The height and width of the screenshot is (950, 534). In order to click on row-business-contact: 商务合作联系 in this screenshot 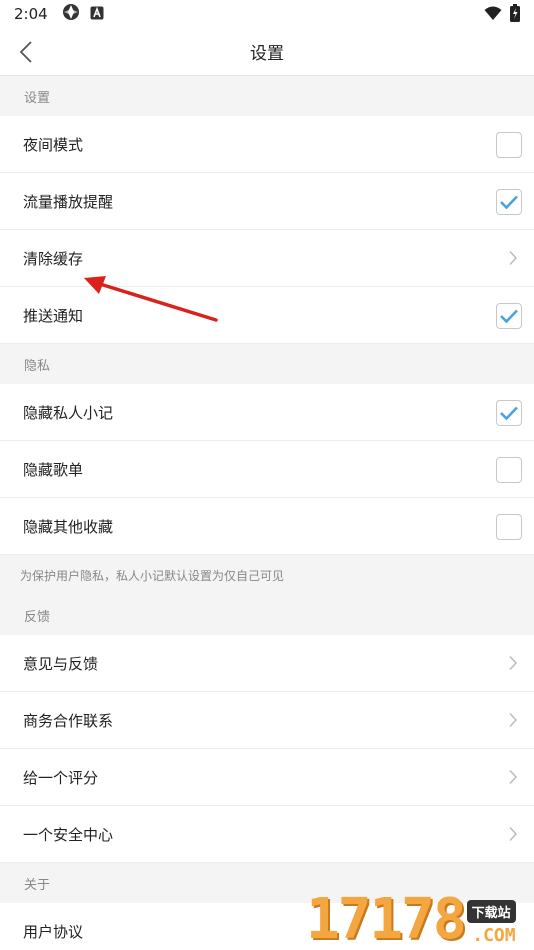, I will do `click(267, 720)`.